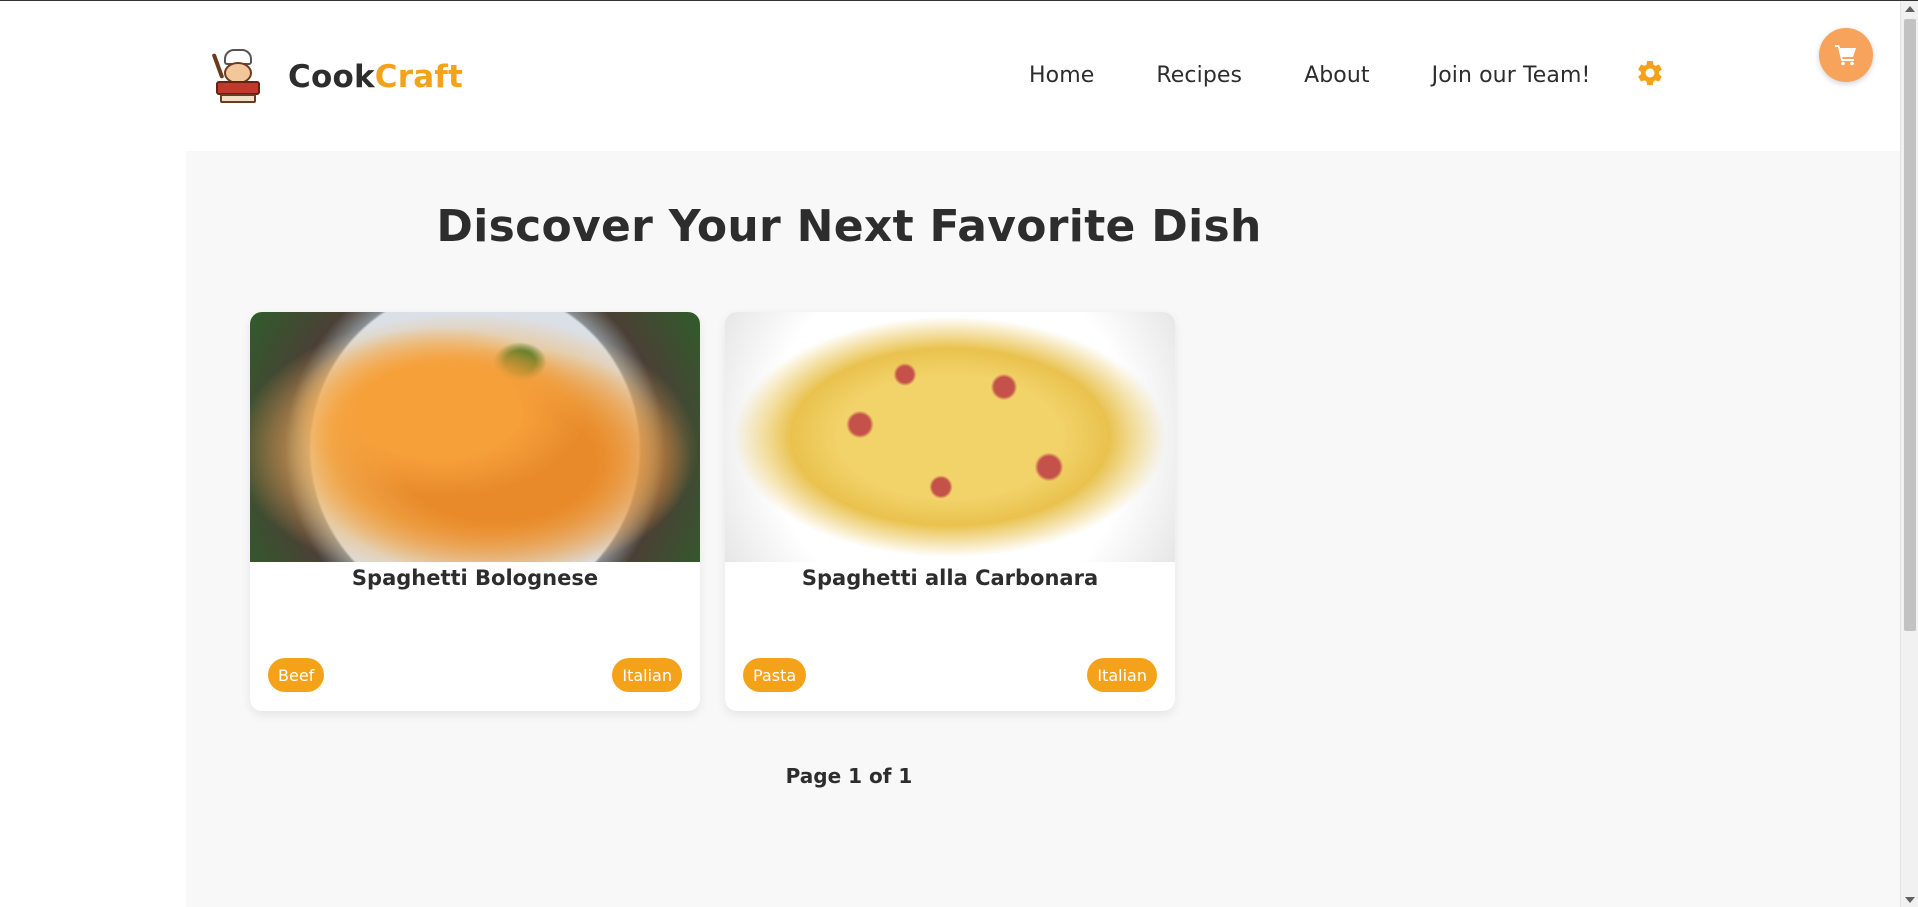 The width and height of the screenshot is (1918, 907). I want to click on brand-name-craft: Craft, so click(419, 77).